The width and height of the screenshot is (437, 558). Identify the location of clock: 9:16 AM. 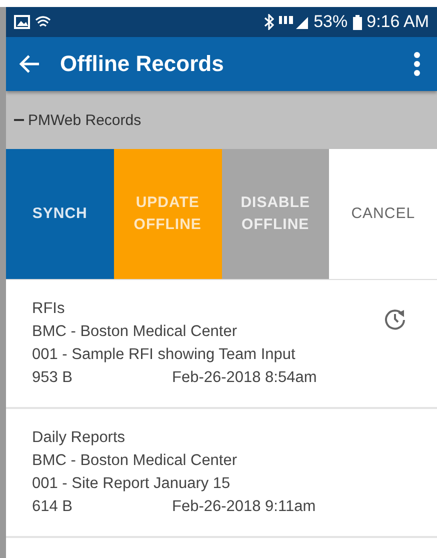
(397, 22).